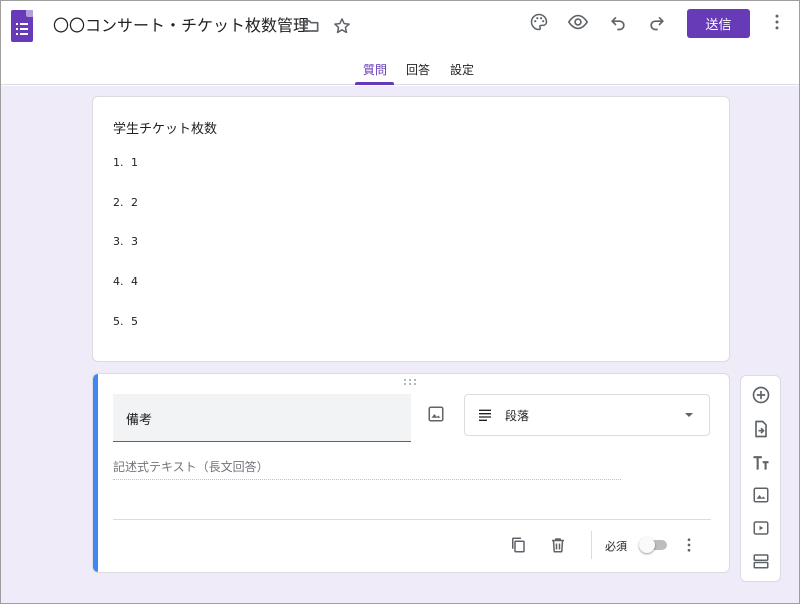 This screenshot has width=800, height=604. Describe the element at coordinates (125, 321) in the screenshot. I see `list-item: 5. 5` at that location.